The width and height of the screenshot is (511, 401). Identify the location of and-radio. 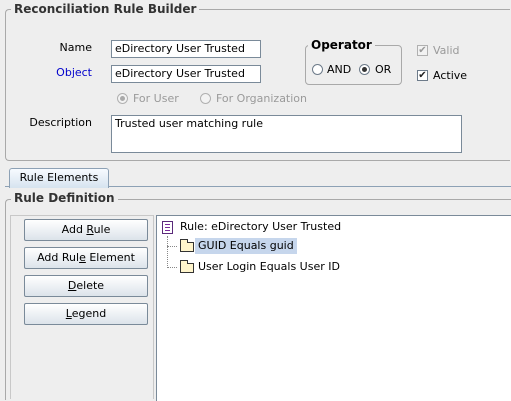
(317, 69).